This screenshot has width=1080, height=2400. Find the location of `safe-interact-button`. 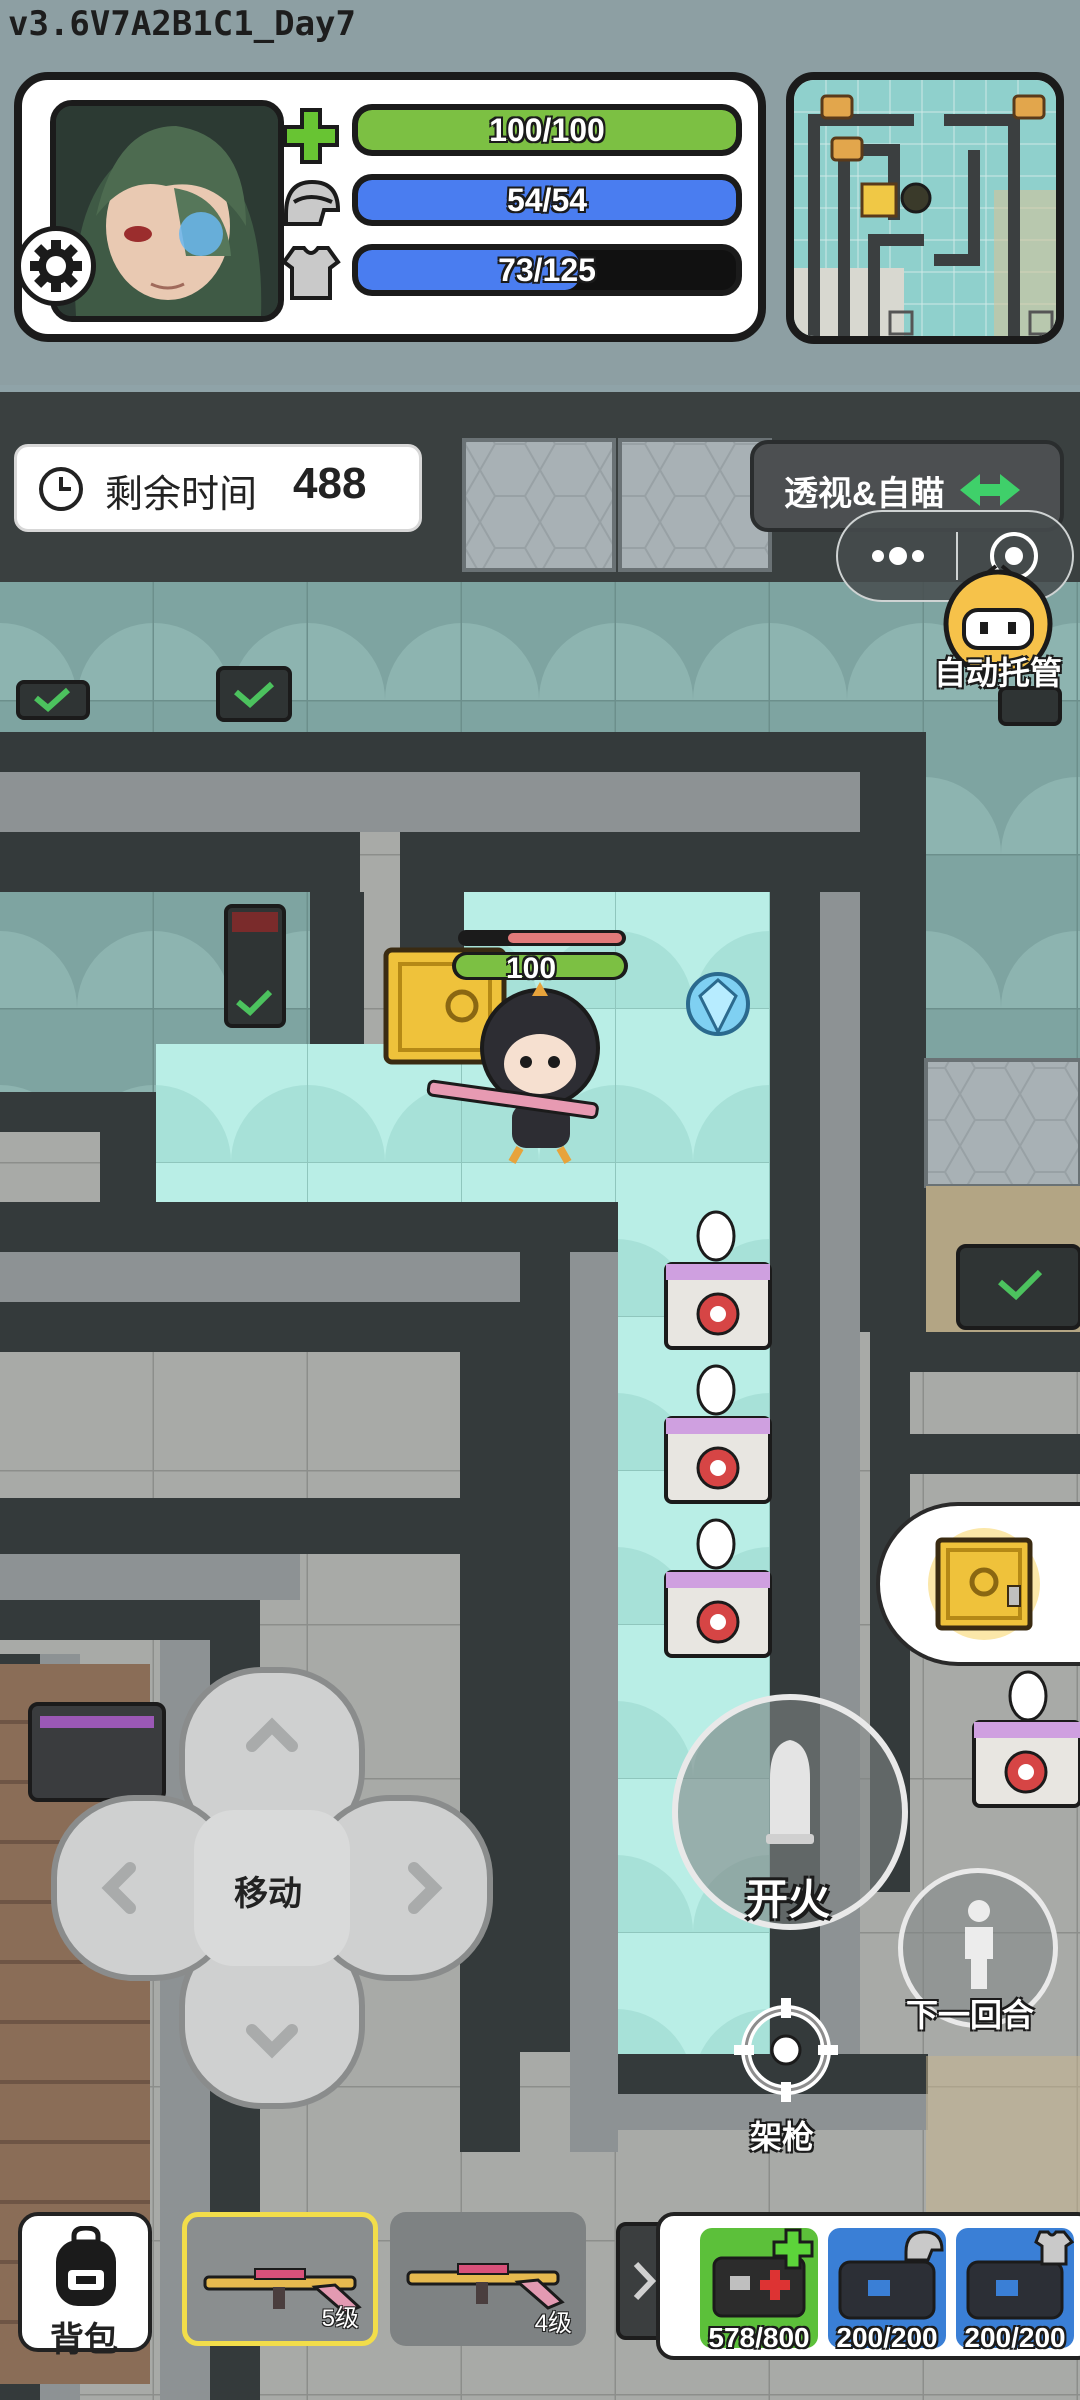

safe-interact-button is located at coordinates (978, 1584).